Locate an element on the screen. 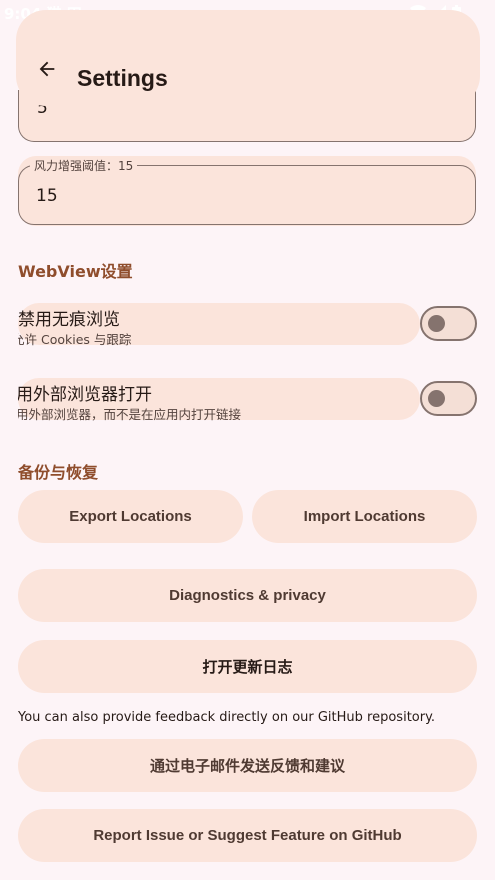 This screenshot has height=880, width=495. pref-disable-incognito-summary: 允许 Cookies 与跟踪 is located at coordinates (75, 339).